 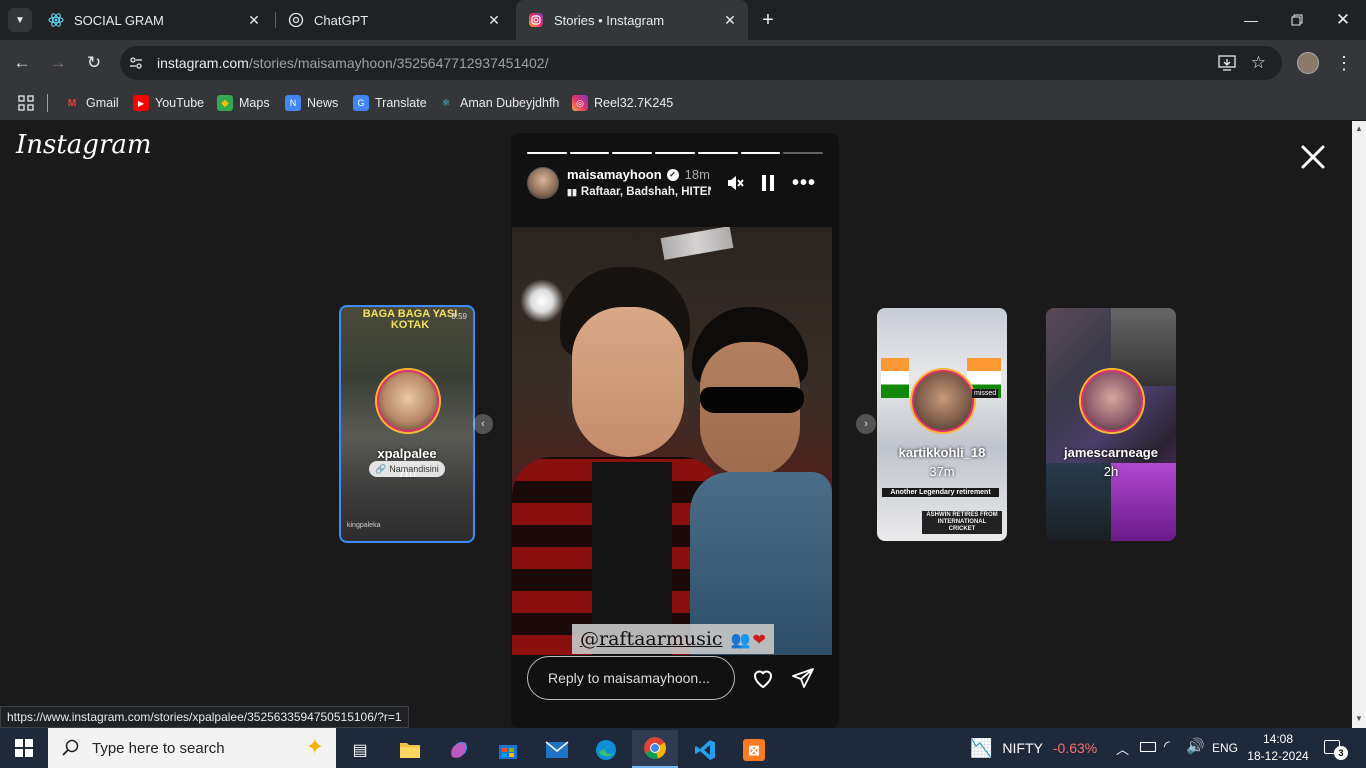 I want to click on story-mention-sticker: @raftaarmusic 👥 ❤, so click(x=673, y=639).